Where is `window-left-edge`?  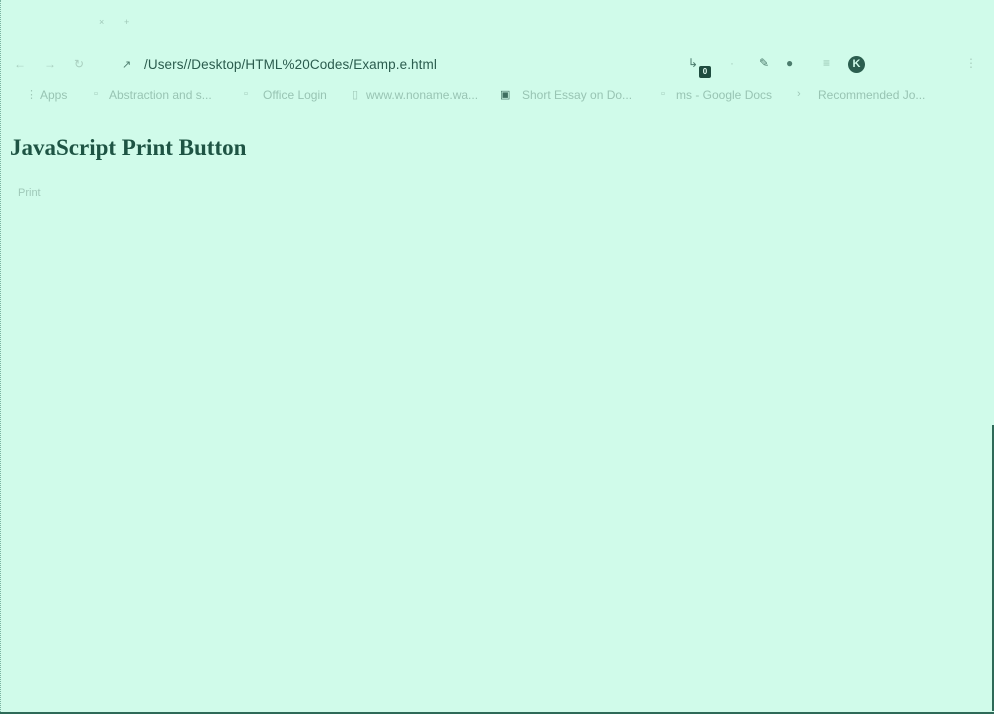 window-left-edge is located at coordinates (1, 357).